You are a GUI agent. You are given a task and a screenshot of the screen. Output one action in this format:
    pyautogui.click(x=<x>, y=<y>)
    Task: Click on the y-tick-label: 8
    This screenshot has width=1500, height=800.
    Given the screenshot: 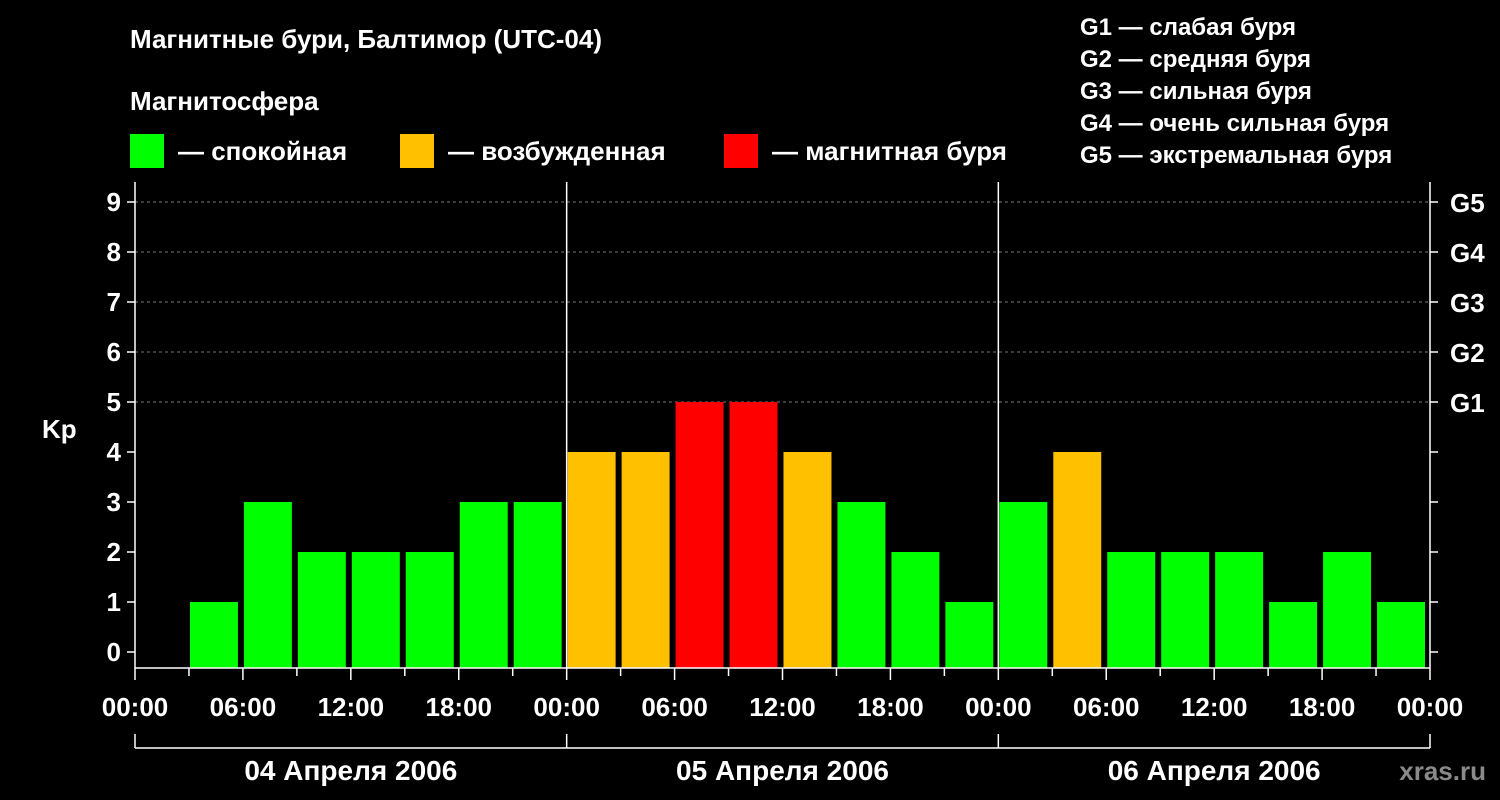 What is the action you would take?
    pyautogui.click(x=114, y=252)
    